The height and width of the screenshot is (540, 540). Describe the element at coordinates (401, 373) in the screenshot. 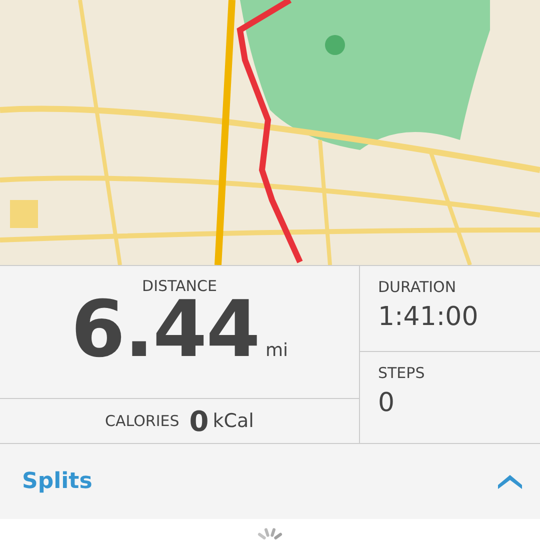

I see `steps-label: STEPS` at that location.